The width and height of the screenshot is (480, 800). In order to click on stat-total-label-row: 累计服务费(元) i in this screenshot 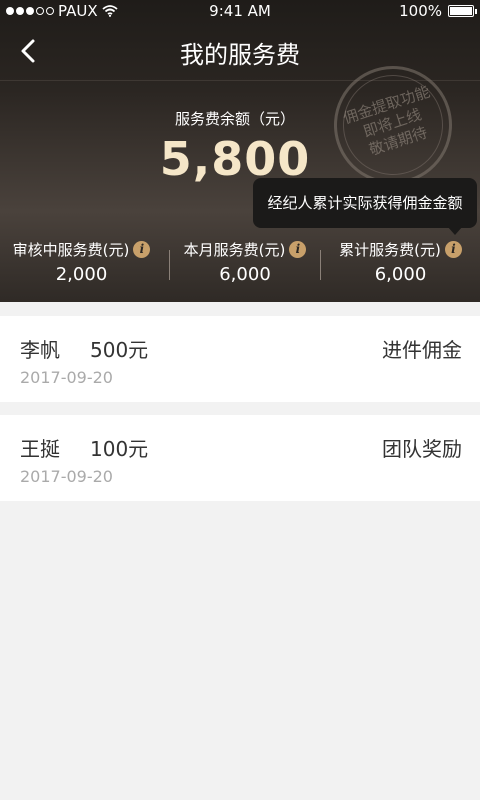, I will do `click(400, 249)`.